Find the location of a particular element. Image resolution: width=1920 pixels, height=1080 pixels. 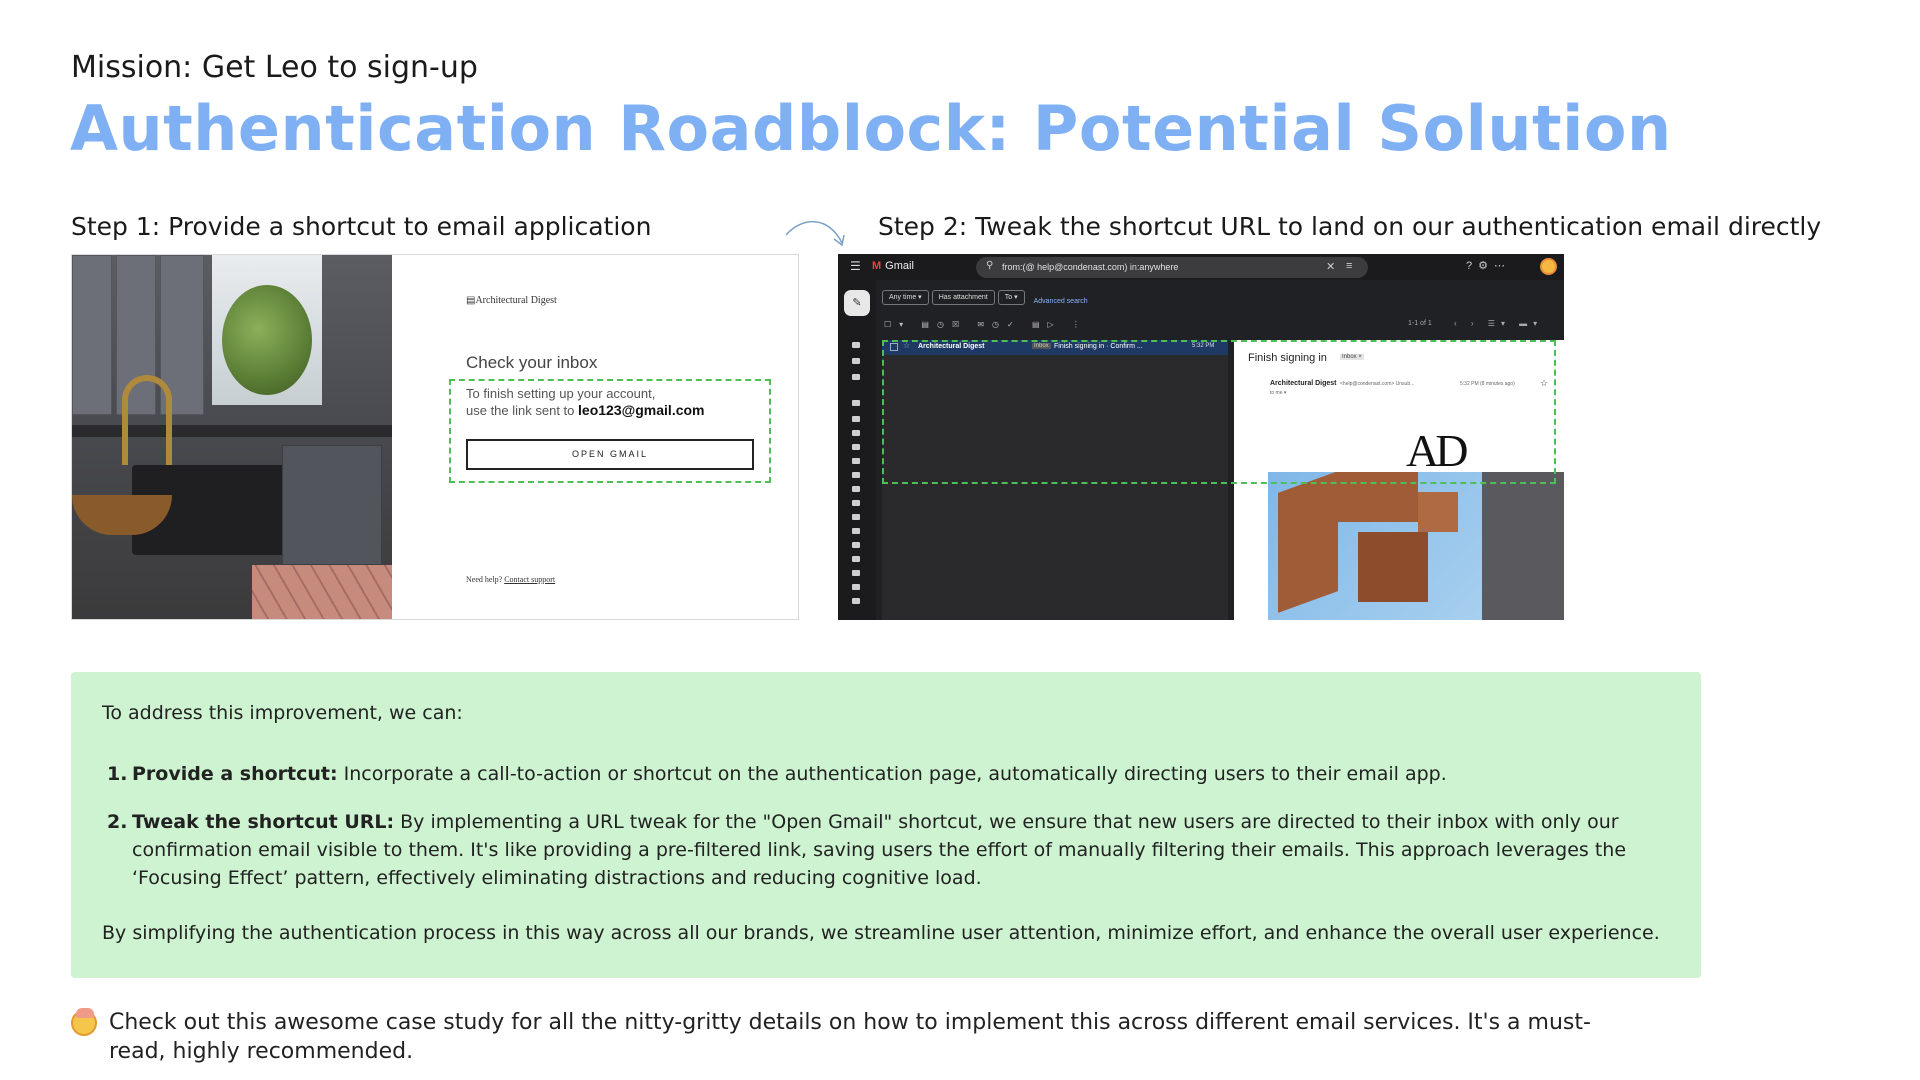

curved-arrow-icon is located at coordinates (815, 234).